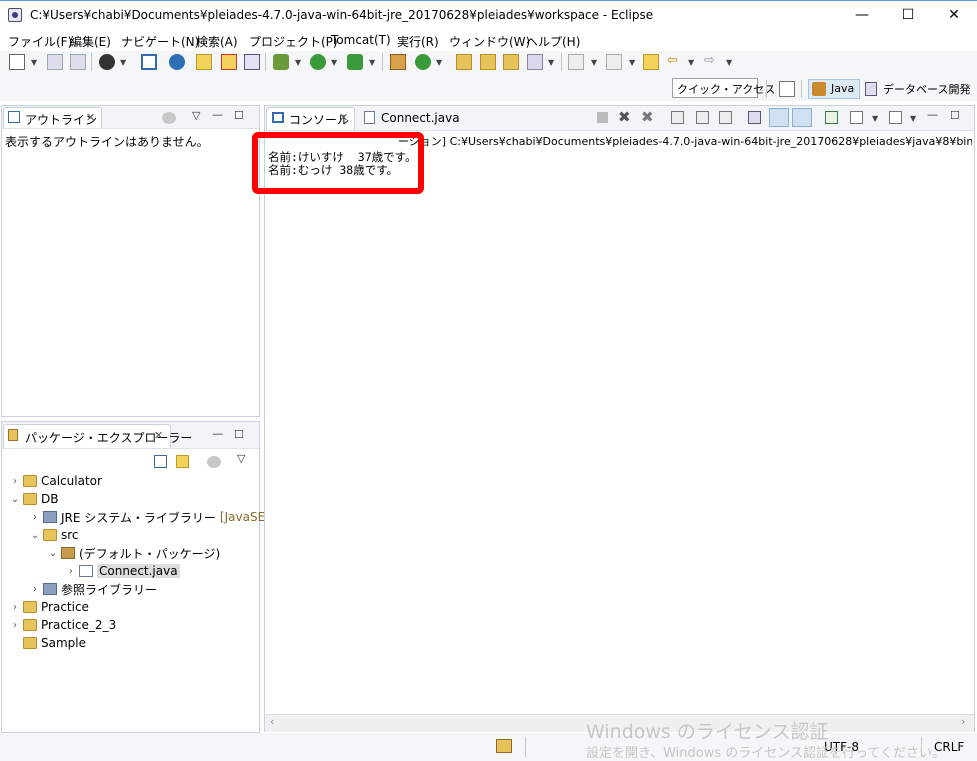  Describe the element at coordinates (551, 62) in the screenshot. I see `search-dropdown-icon: ▼` at that location.